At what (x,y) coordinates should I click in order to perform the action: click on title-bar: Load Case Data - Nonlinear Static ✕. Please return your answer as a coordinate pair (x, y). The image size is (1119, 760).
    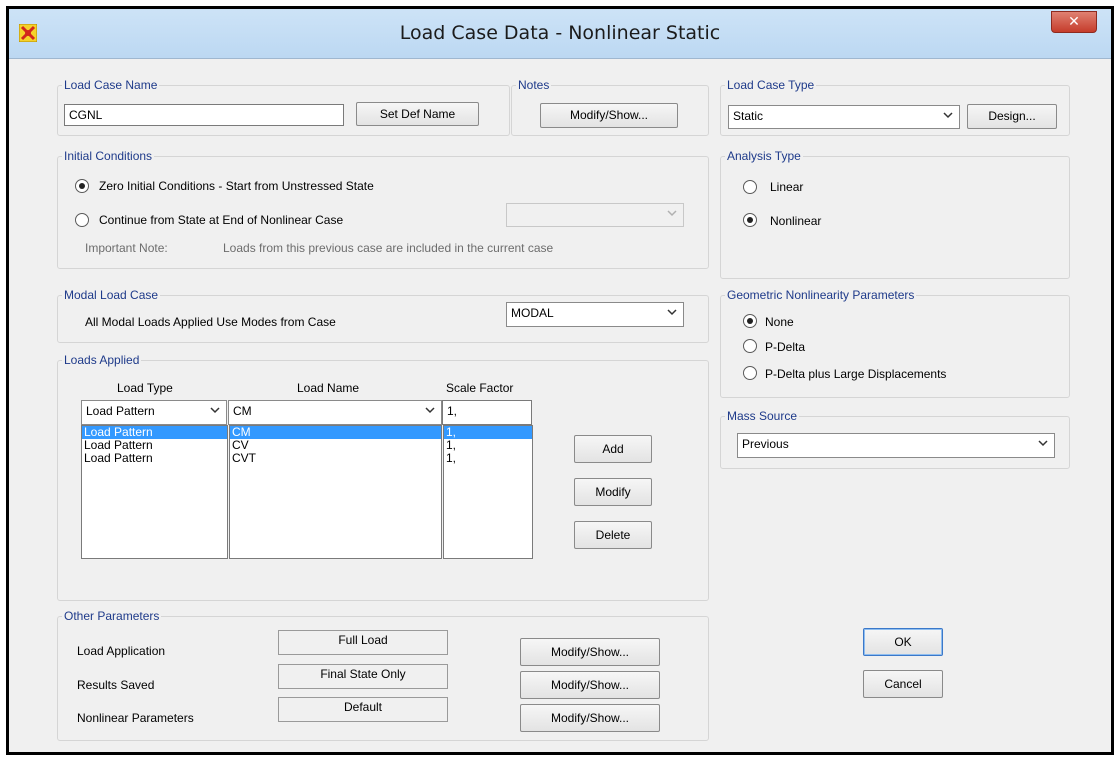
    Looking at the image, I should click on (560, 34).